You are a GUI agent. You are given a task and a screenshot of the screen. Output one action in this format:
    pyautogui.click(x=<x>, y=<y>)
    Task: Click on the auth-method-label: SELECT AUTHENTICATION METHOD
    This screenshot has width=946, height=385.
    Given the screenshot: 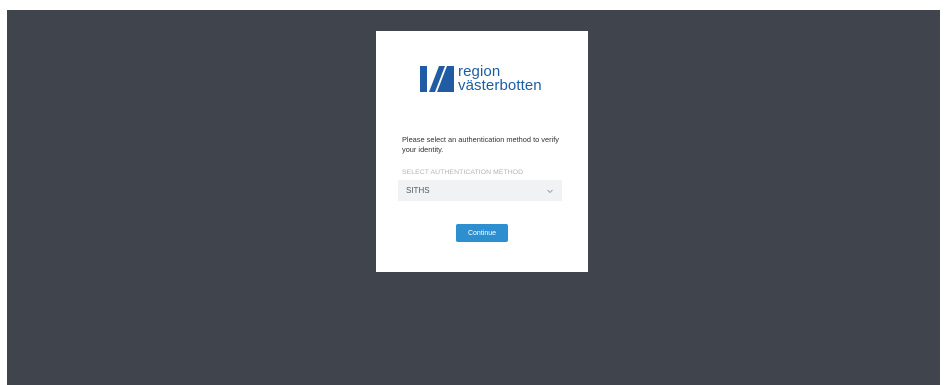 What is the action you would take?
    pyautogui.click(x=463, y=172)
    